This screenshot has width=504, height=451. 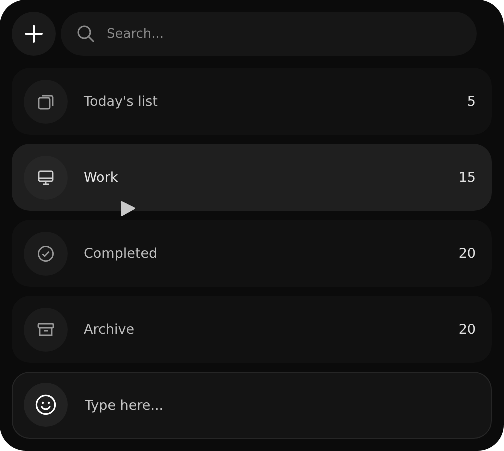 I want to click on list-item: Archive 20, so click(x=252, y=329).